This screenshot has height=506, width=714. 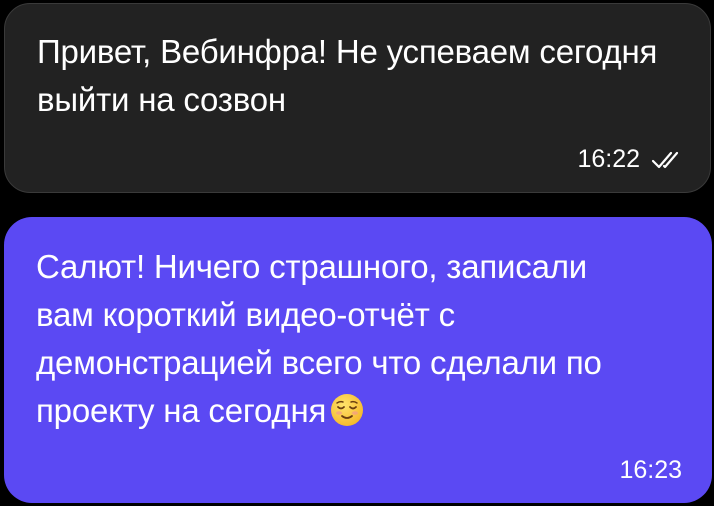 I want to click on message-meta: 16:22, so click(x=628, y=159).